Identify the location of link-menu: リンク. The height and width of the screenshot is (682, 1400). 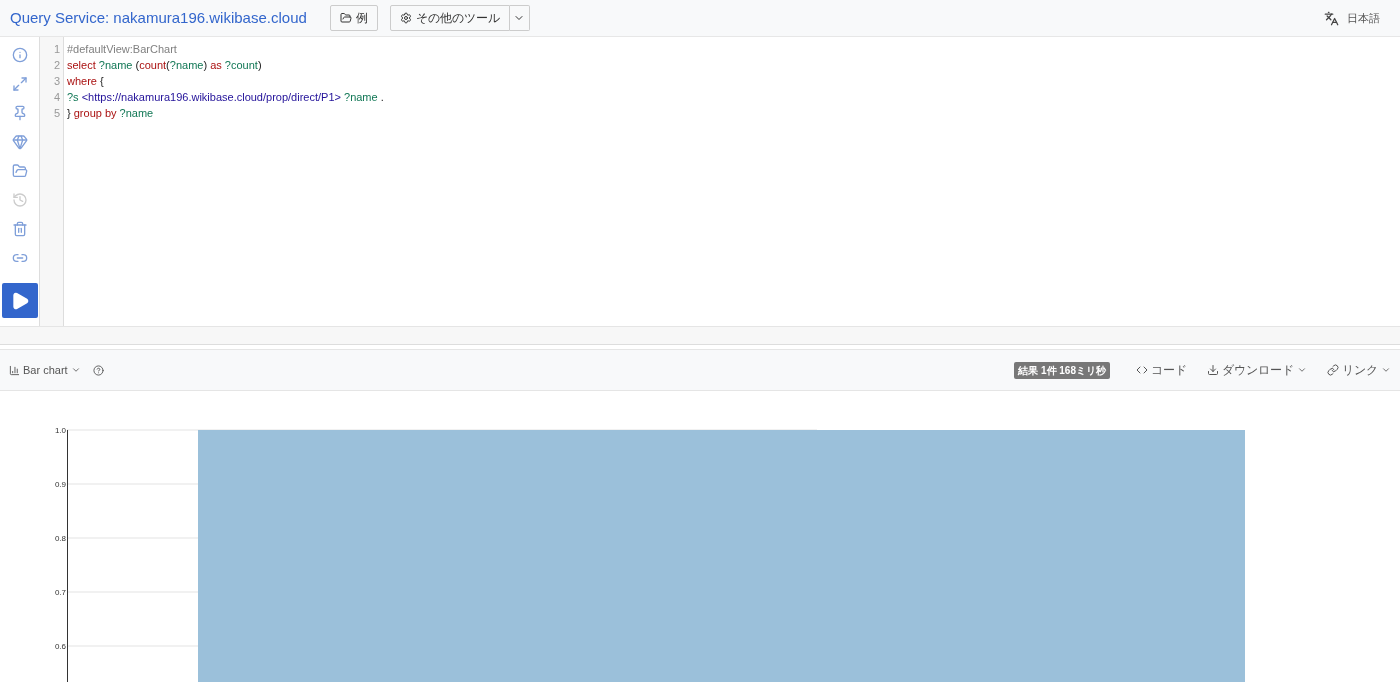
(1359, 370).